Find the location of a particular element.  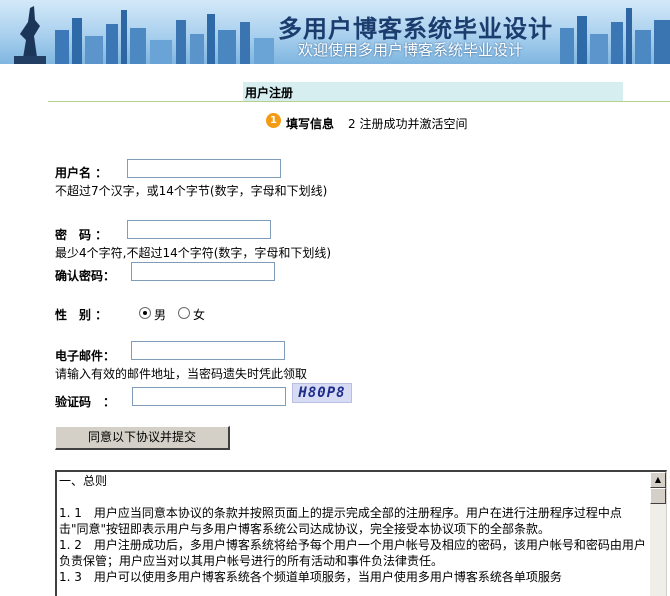

section-header-bar is located at coordinates (433, 91).